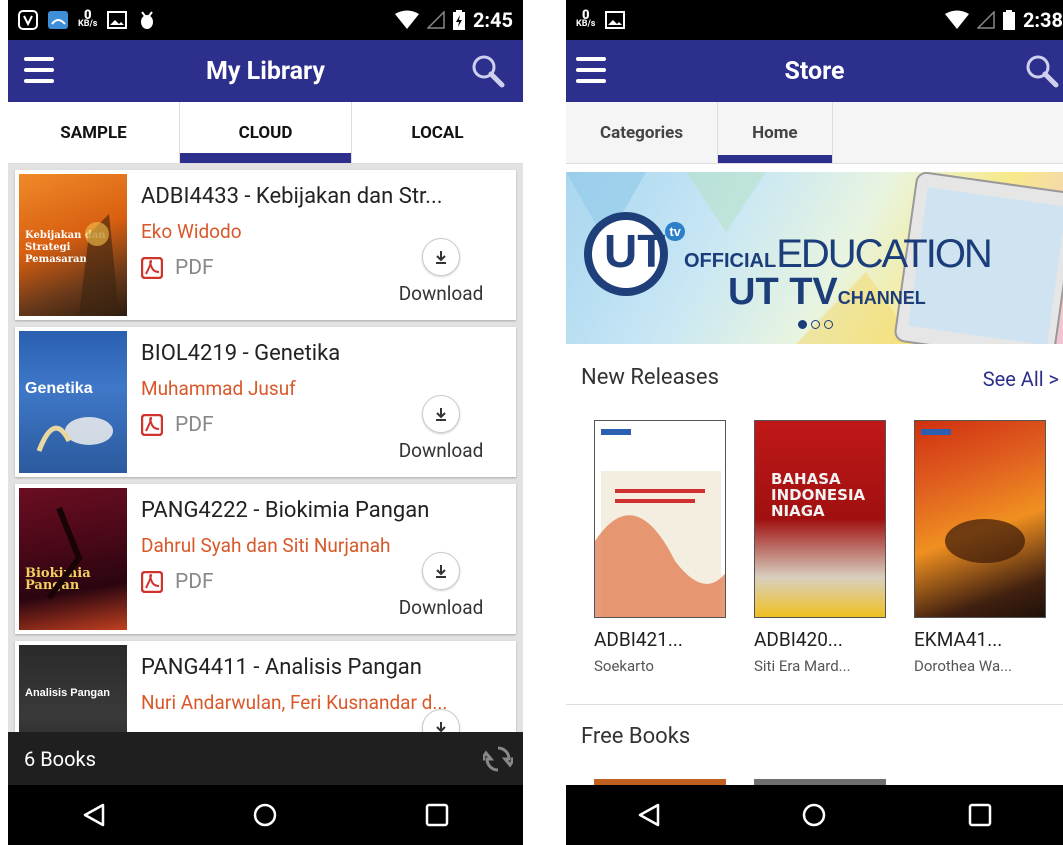 Image resolution: width=1063 pixels, height=845 pixels. I want to click on promo-banner: UT tv OFFICIALEDUCATION UT TVCHANNEL, so click(814, 258).